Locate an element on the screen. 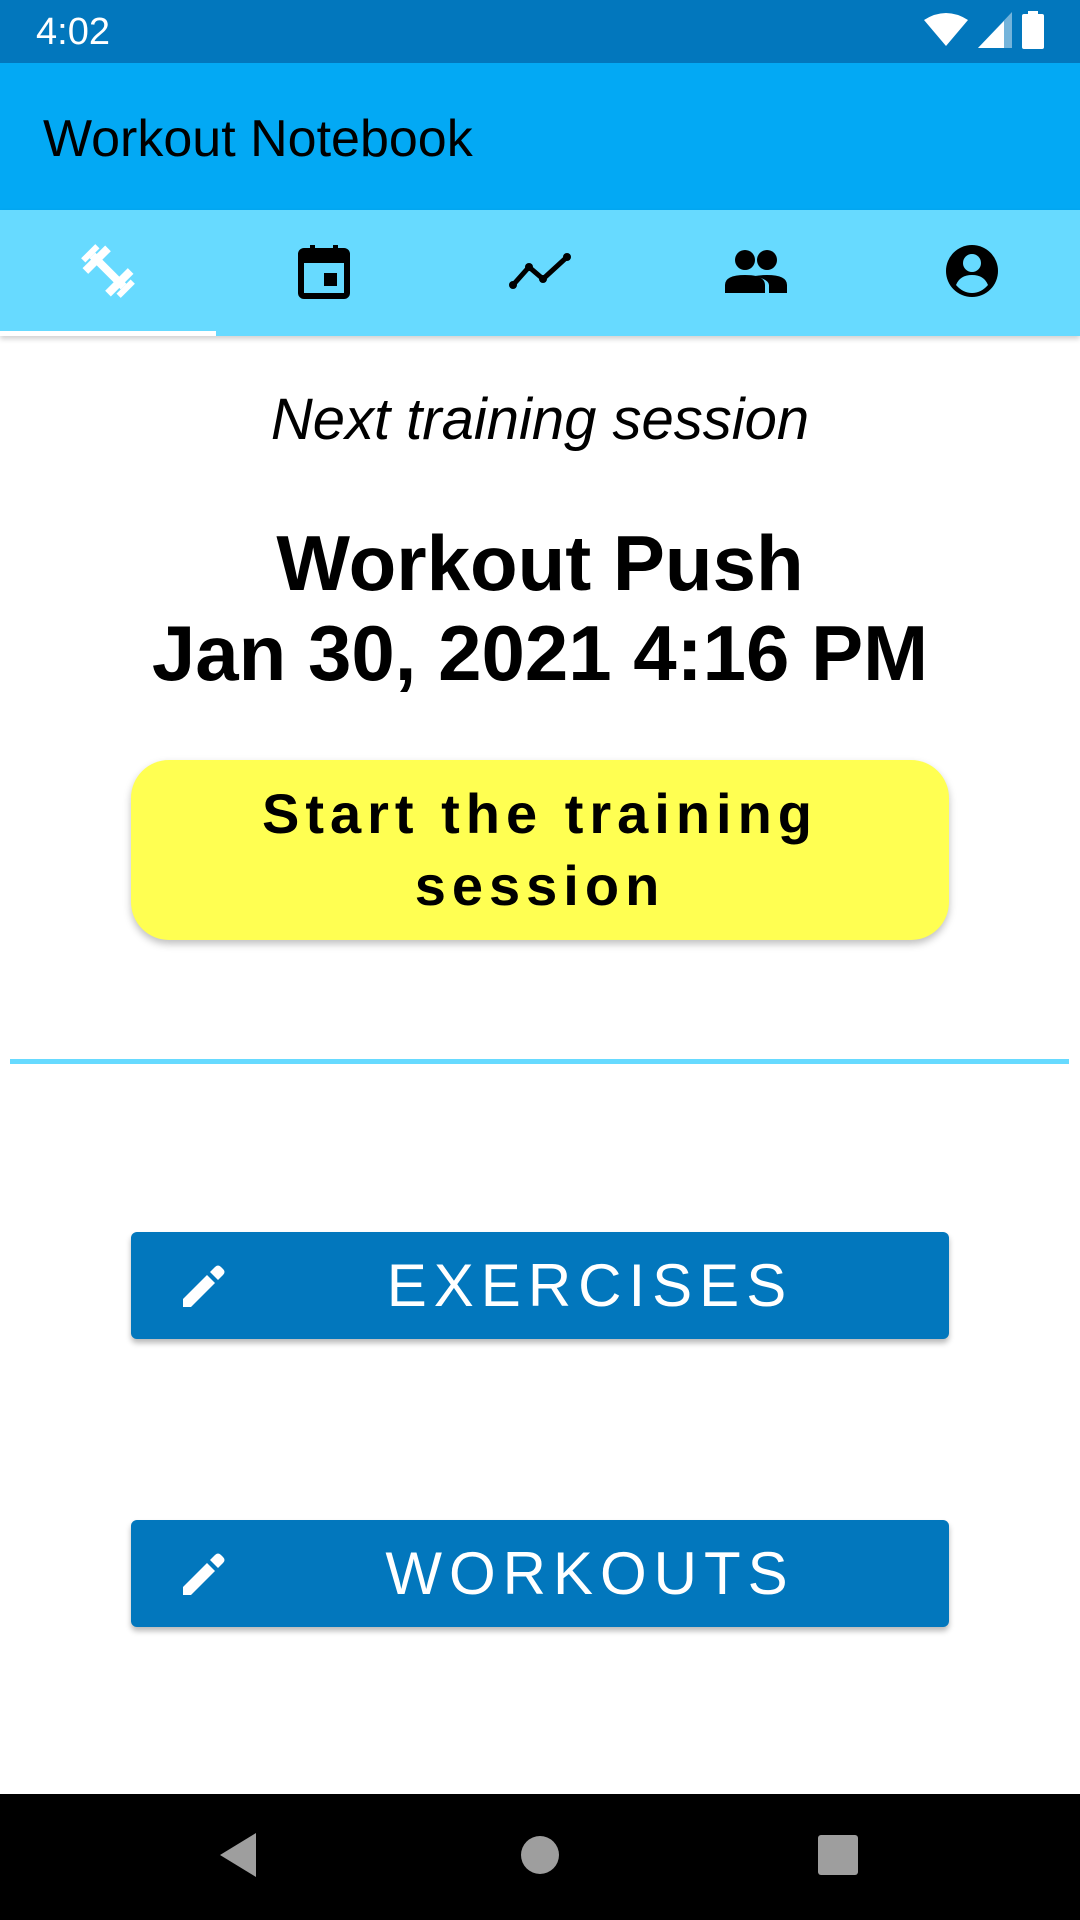 Image resolution: width=1080 pixels, height=1920 pixels. cellular-signal-icon is located at coordinates (995, 32).